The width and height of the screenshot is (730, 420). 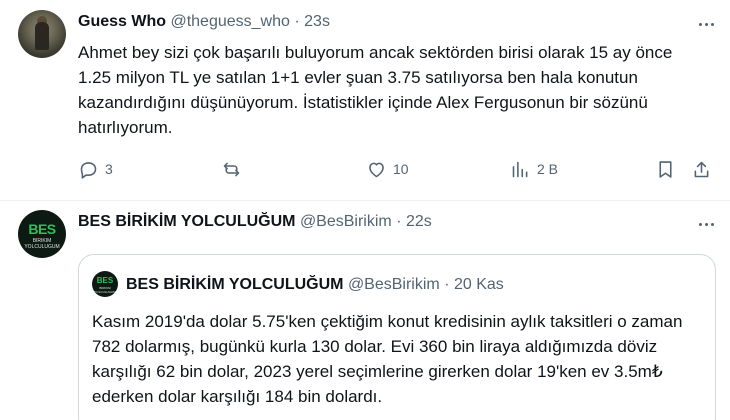 What do you see at coordinates (235, 284) in the screenshot?
I see `quoted-author-name: BES BİRİKİM YOLCULUĞUM` at bounding box center [235, 284].